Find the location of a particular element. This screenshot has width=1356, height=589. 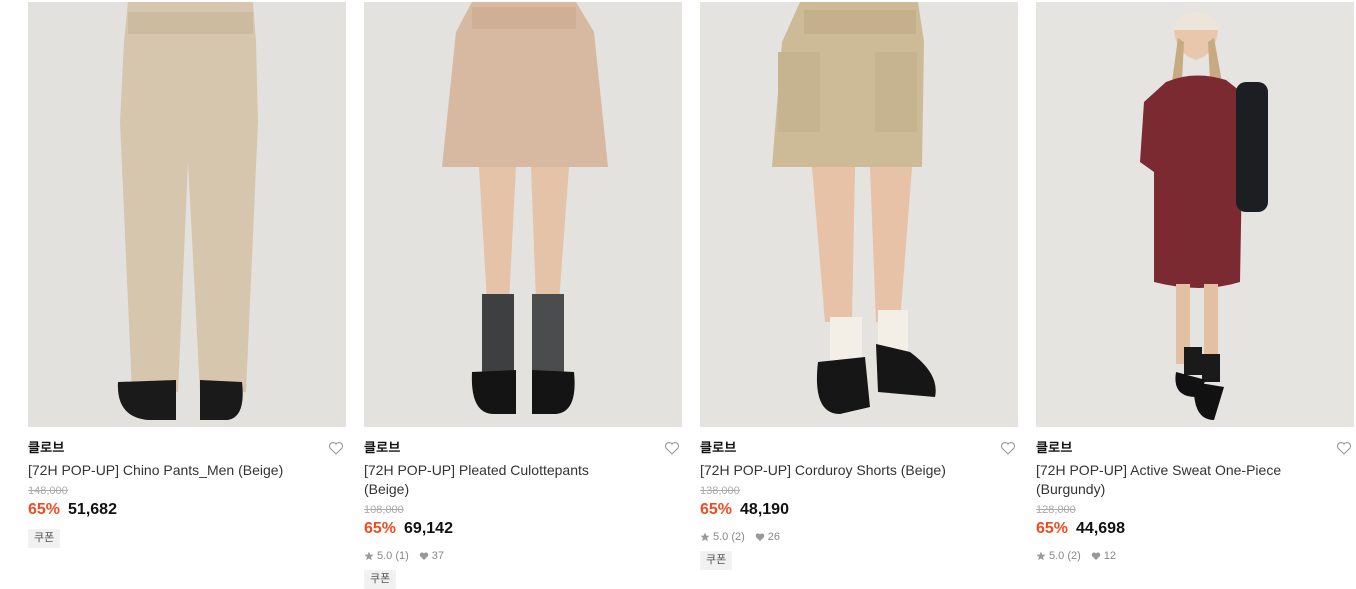

review-meta: 5.0 (1) 37 is located at coordinates (523, 556).